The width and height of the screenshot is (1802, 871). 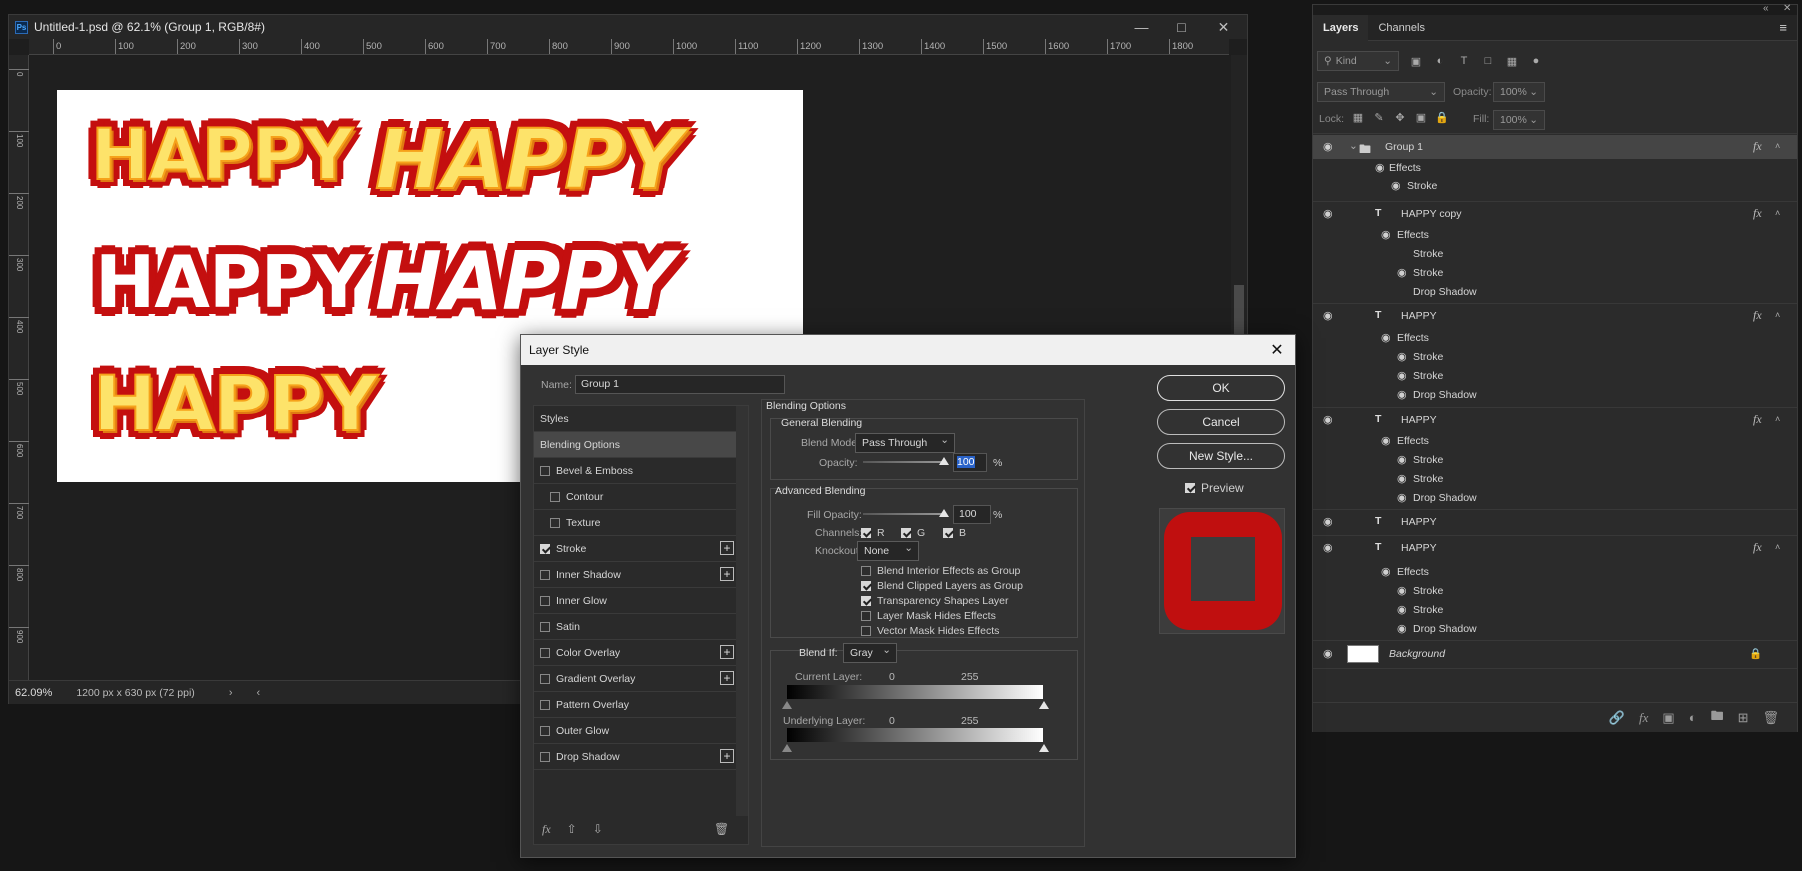 I want to click on ok-button: OK, so click(x=1221, y=388).